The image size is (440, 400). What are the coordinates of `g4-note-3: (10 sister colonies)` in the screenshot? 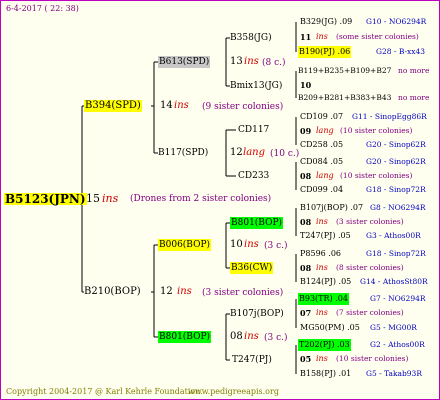 It's located at (376, 130).